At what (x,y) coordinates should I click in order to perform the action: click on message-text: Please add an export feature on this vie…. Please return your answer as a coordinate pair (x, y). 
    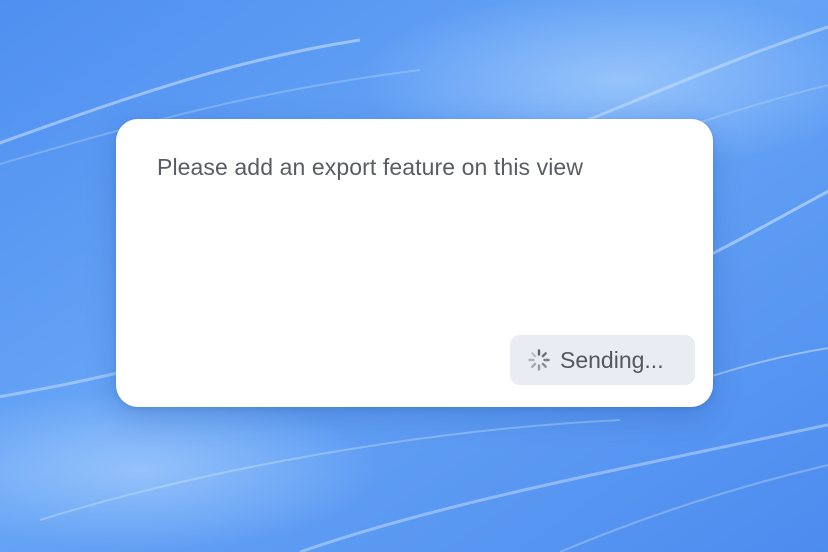
    Looking at the image, I should click on (420, 167).